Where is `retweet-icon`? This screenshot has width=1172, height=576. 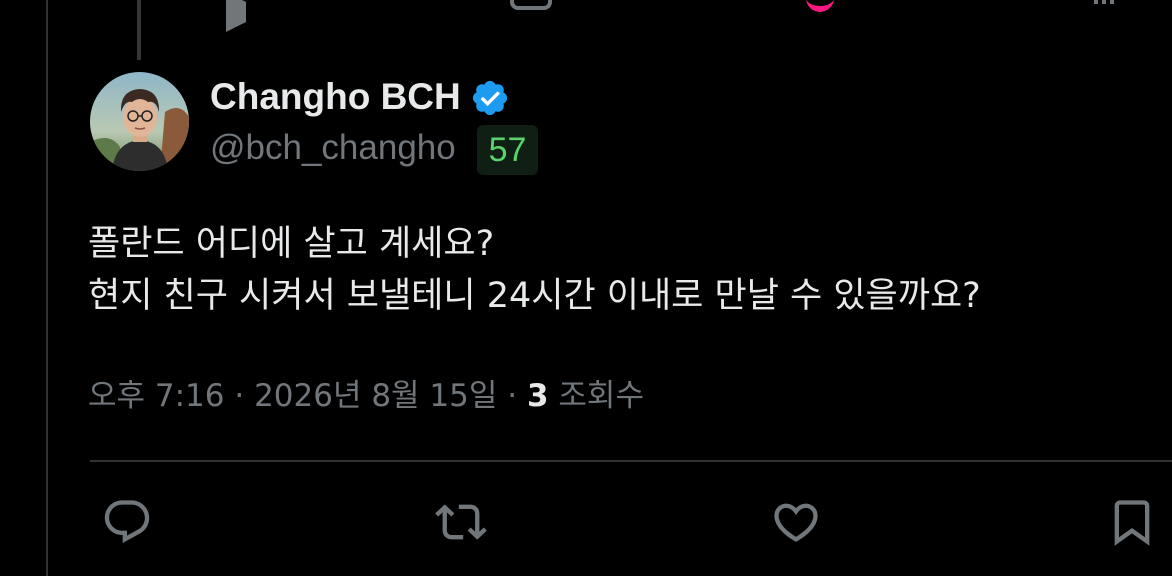 retweet-icon is located at coordinates (461, 522).